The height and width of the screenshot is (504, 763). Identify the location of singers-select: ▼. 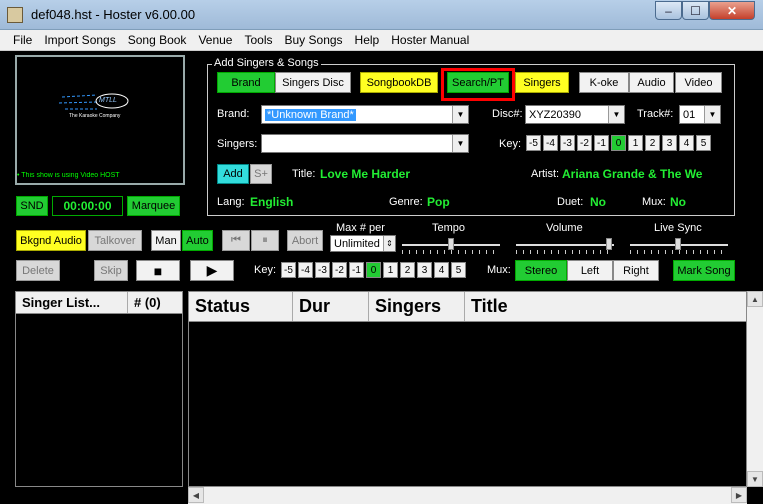
(365, 143).